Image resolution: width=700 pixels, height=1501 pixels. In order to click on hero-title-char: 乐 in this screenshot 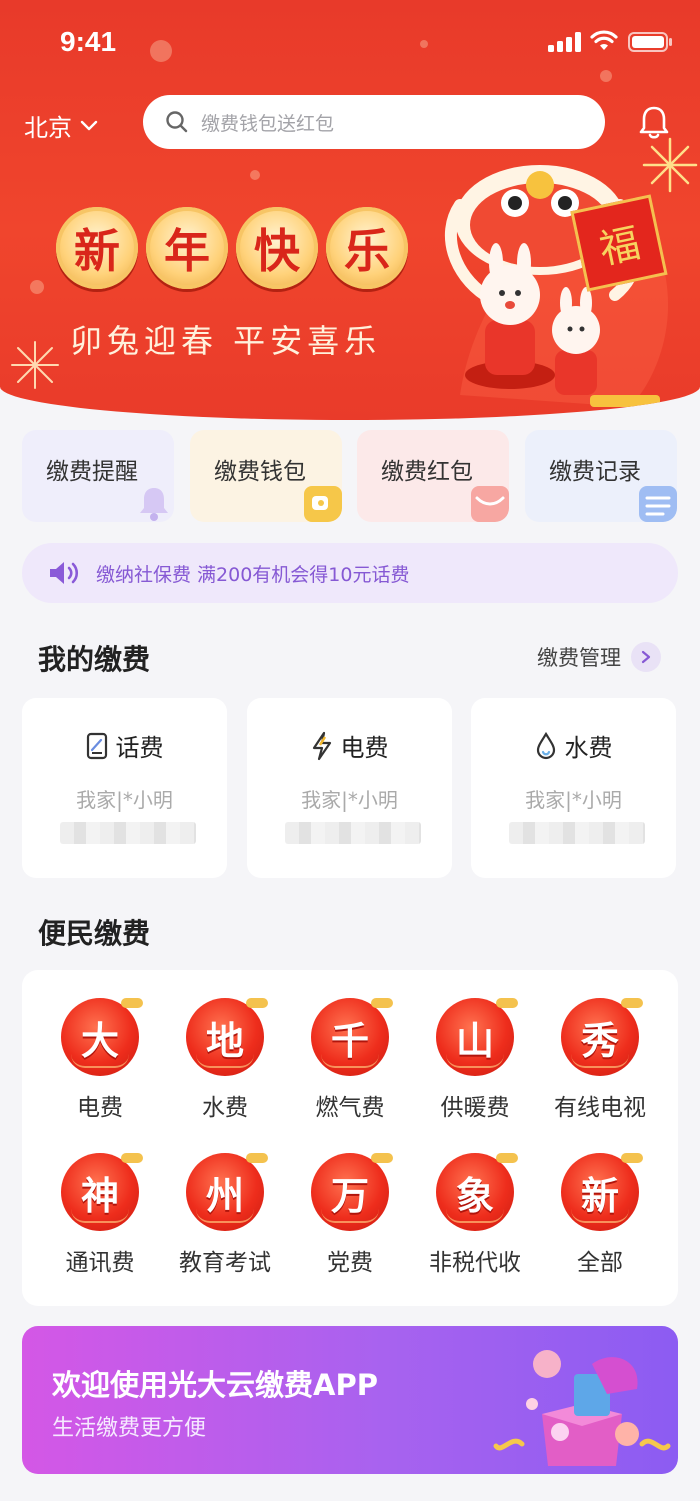, I will do `click(367, 248)`.